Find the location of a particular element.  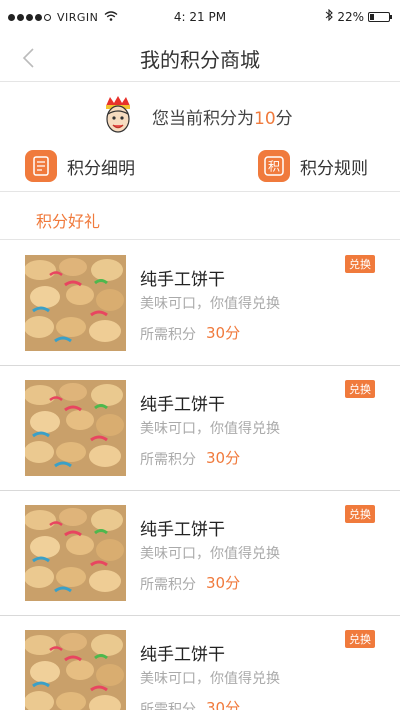

points-summary: 您当前积分为10分 is located at coordinates (200, 114).